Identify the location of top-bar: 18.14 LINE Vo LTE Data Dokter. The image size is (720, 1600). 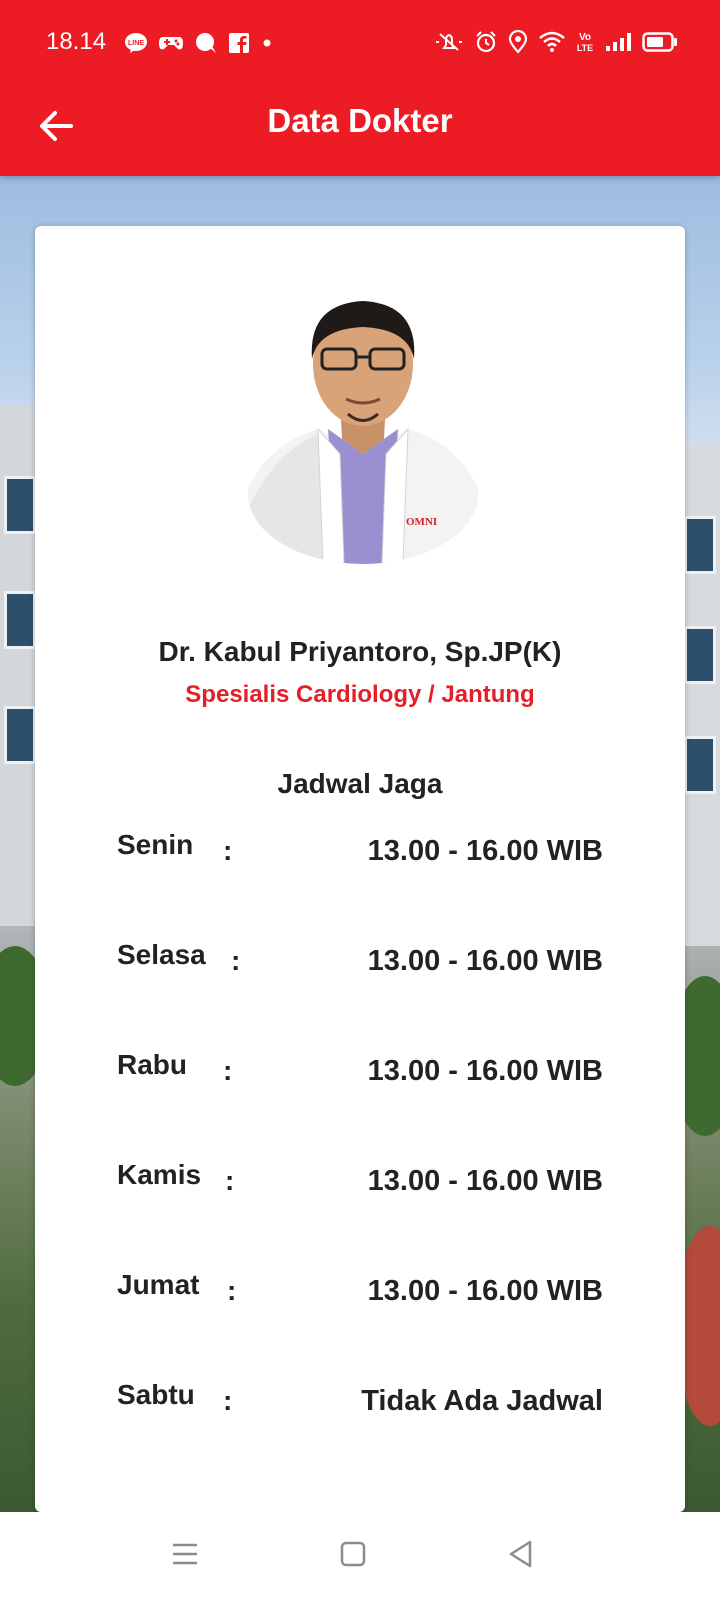
(360, 88).